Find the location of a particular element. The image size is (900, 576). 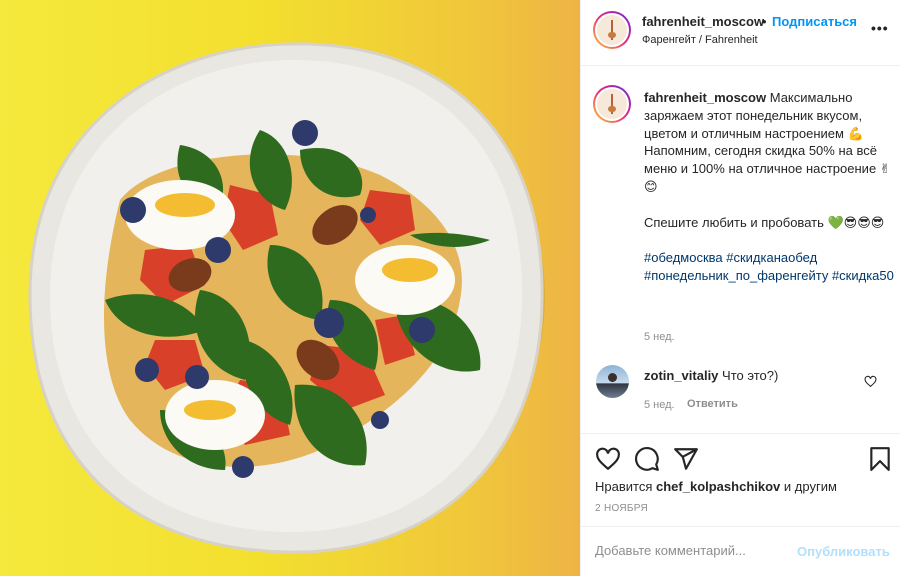

likes-user-link: chef_kolpashchikov is located at coordinates (718, 486).